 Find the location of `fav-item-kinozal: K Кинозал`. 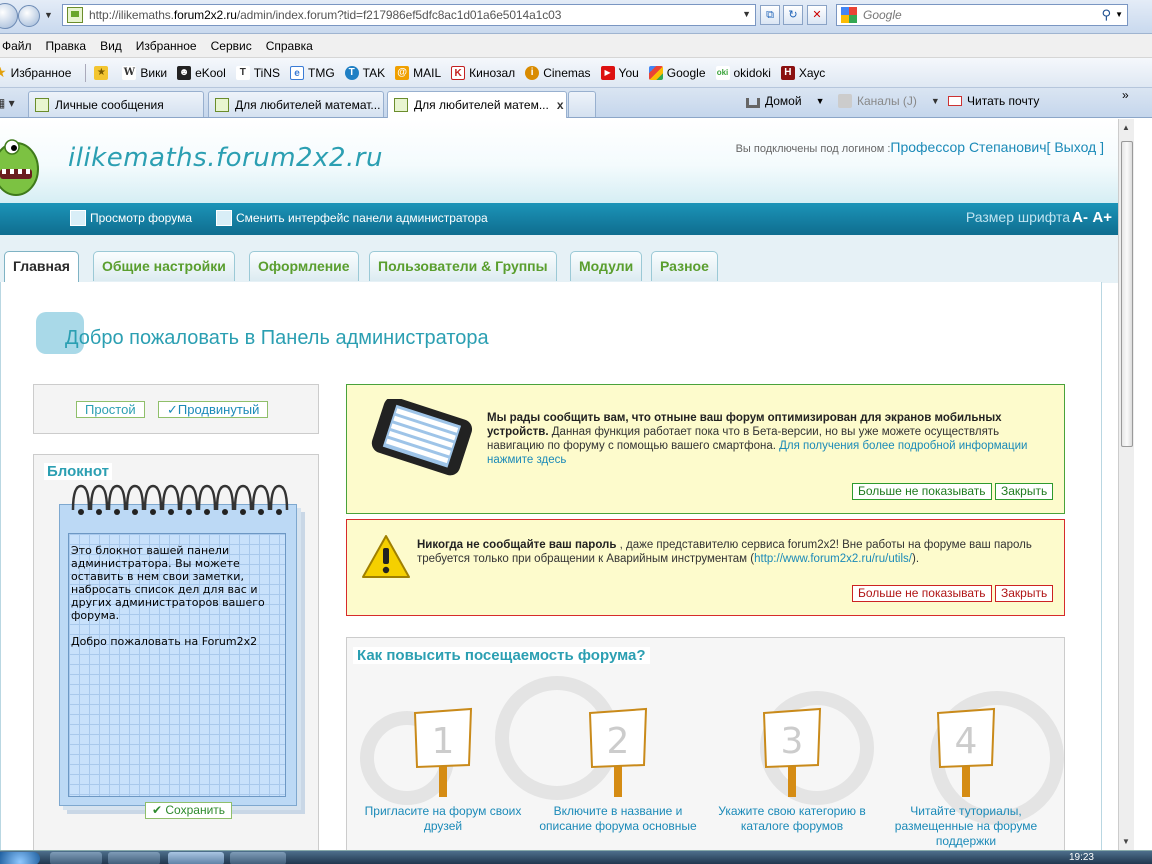

fav-item-kinozal: K Кинозал is located at coordinates (483, 72).